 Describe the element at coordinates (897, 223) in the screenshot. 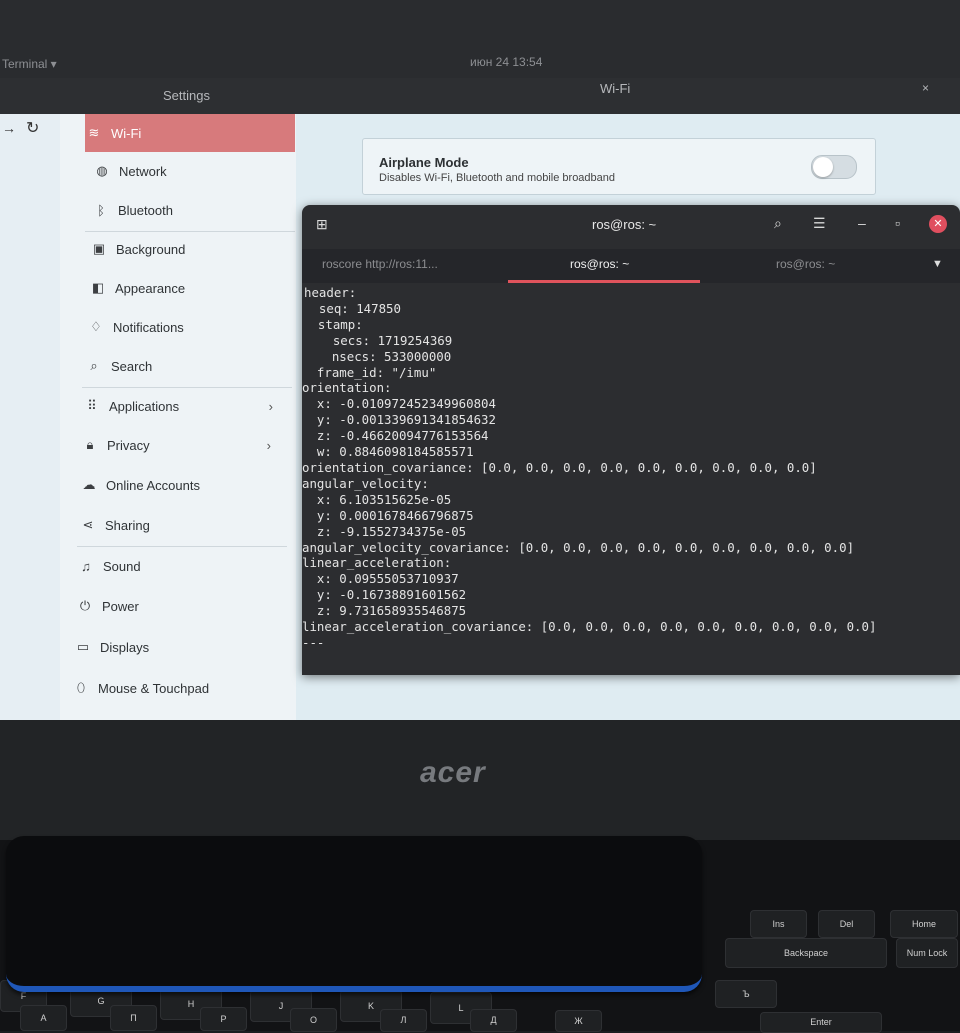

I see `maximize-icon: ▫` at that location.